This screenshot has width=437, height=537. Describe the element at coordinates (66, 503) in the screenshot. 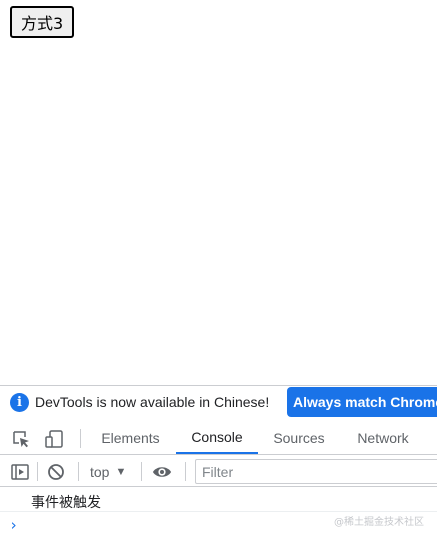

I see `log-message: 事件被触发` at that location.